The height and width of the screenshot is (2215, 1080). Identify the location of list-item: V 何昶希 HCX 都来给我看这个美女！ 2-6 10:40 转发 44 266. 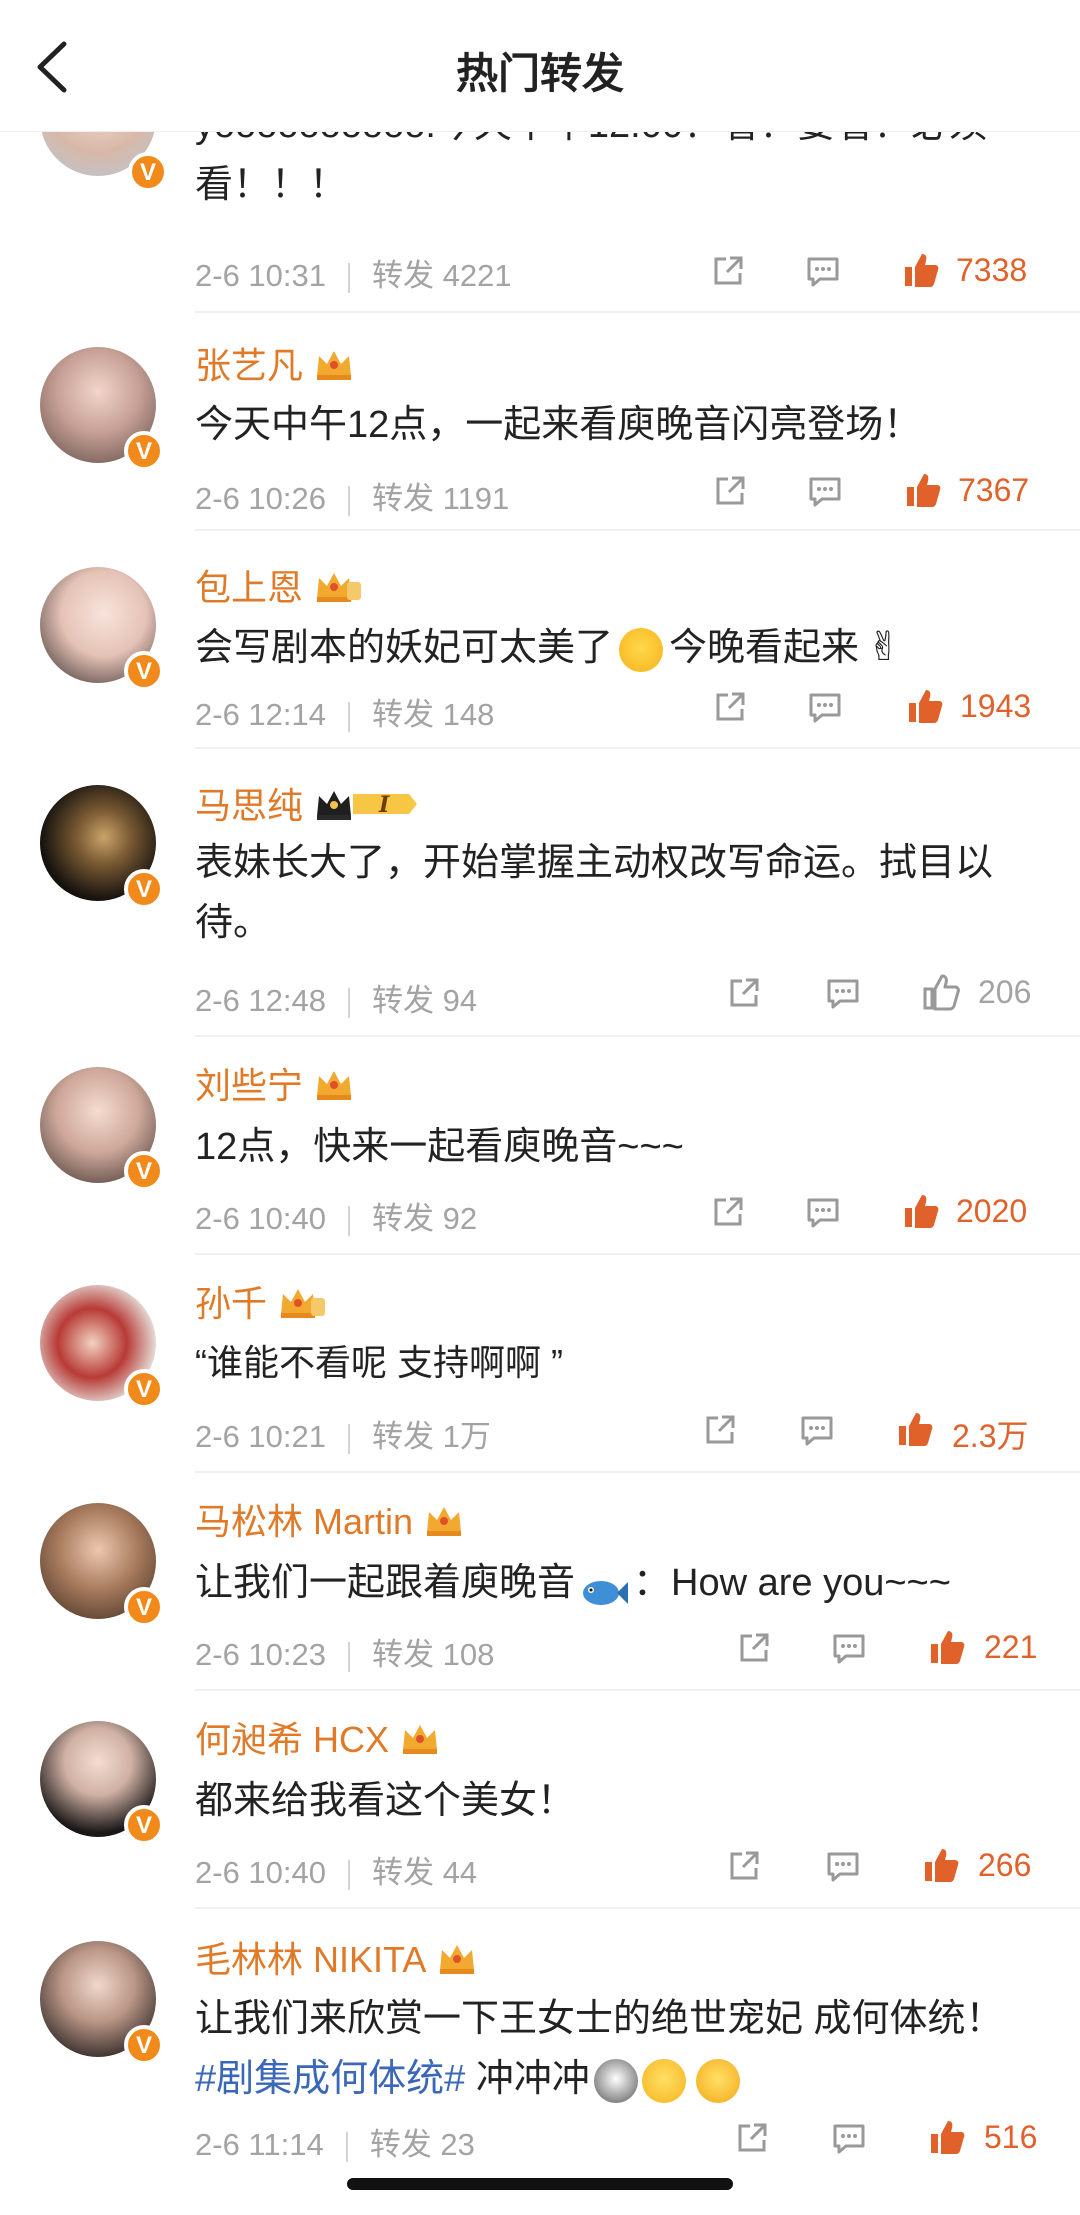
(540, 1800).